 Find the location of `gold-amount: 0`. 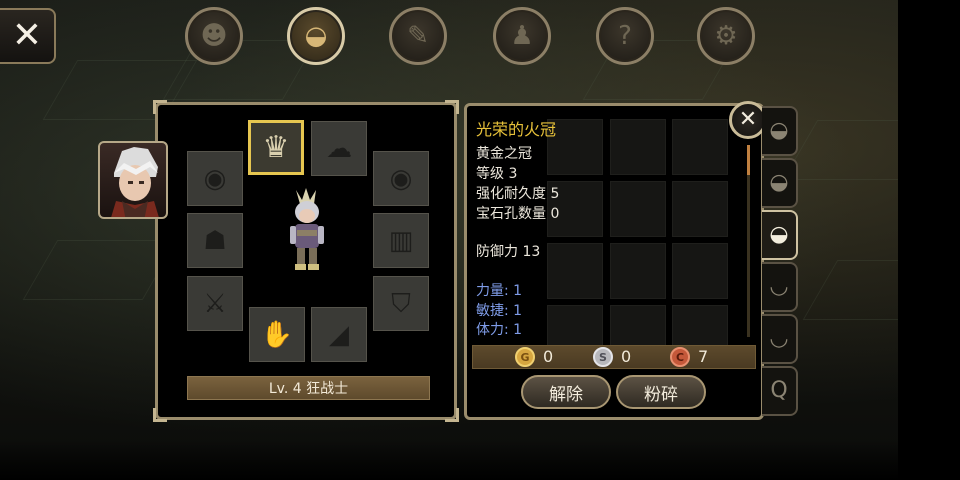

gold-amount: 0 is located at coordinates (548, 356).